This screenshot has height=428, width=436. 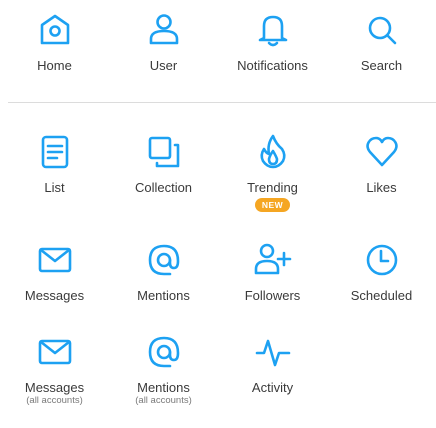 What do you see at coordinates (55, 30) in the screenshot?
I see `home-icon` at bounding box center [55, 30].